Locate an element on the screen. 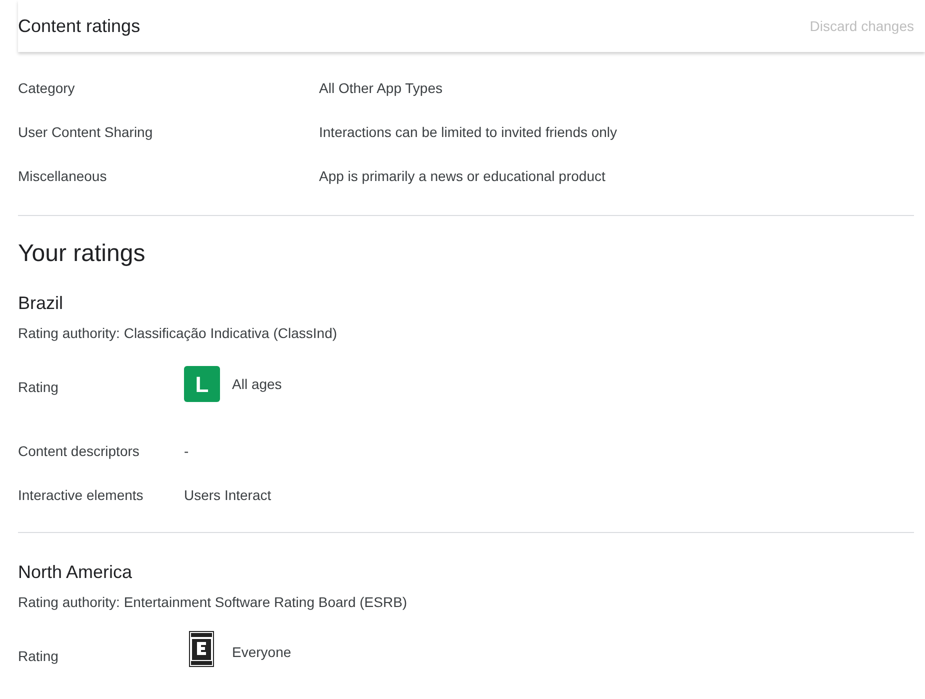 This screenshot has width=925, height=699. field-label: Category is located at coordinates (47, 88).